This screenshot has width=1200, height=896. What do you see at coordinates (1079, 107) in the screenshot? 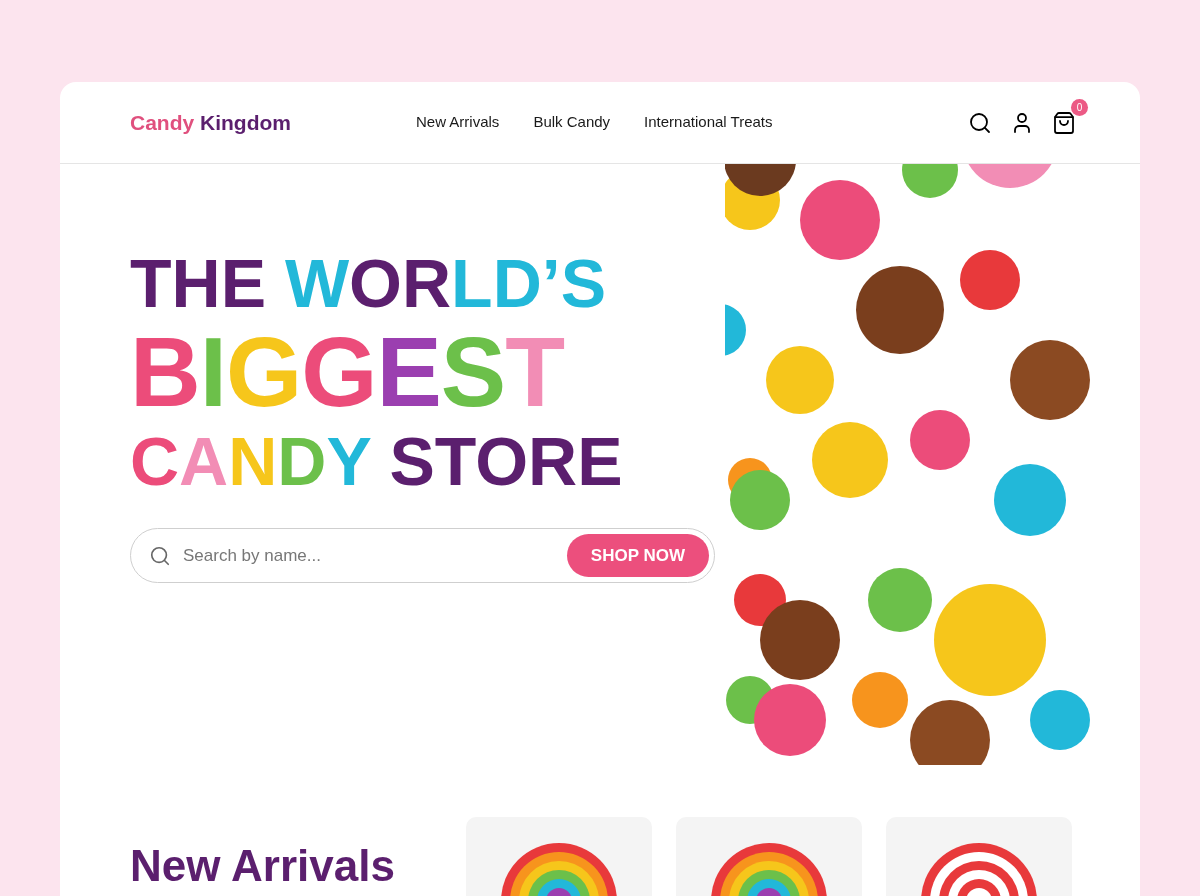
I see `cart-count-badge: 0` at bounding box center [1079, 107].